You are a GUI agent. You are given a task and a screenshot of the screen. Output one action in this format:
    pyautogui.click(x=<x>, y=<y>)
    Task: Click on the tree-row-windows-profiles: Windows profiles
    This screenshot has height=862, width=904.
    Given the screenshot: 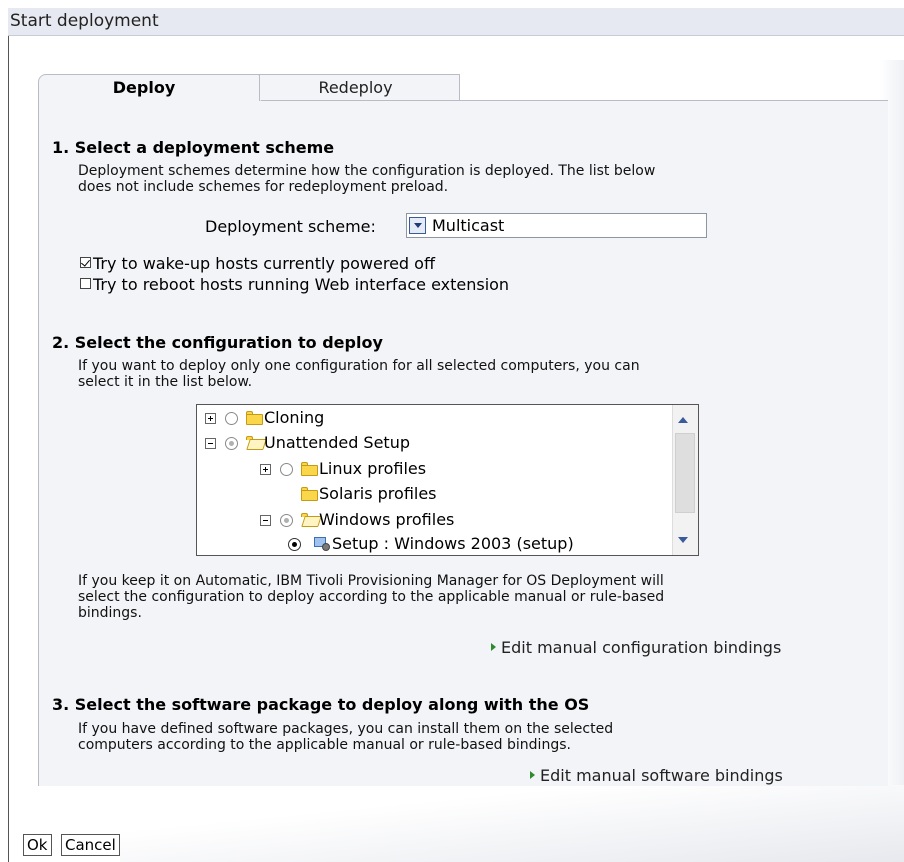 What is the action you would take?
    pyautogui.click(x=432, y=520)
    